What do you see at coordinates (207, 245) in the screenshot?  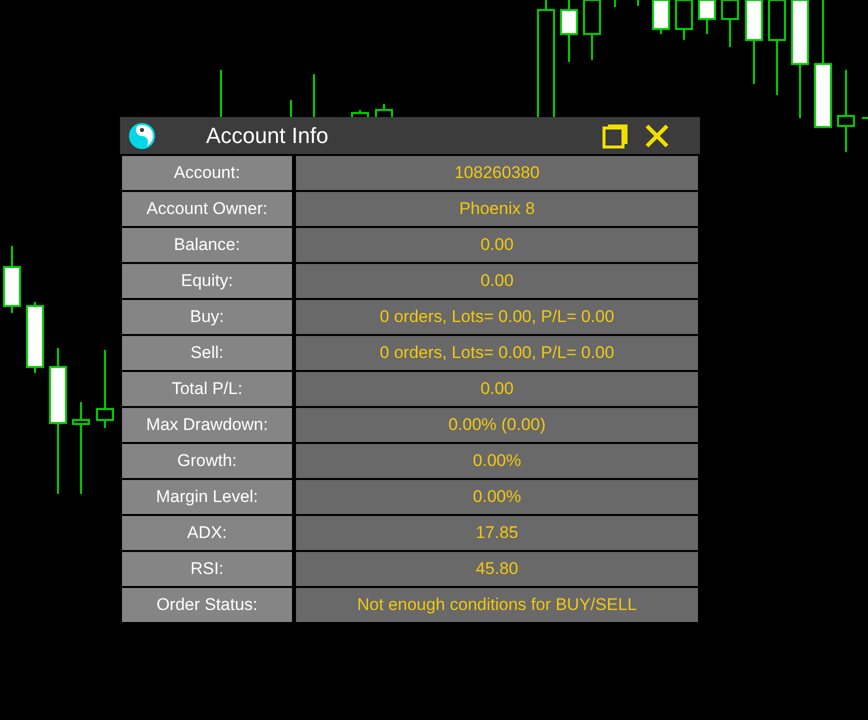 I see `field-label: Balance:` at bounding box center [207, 245].